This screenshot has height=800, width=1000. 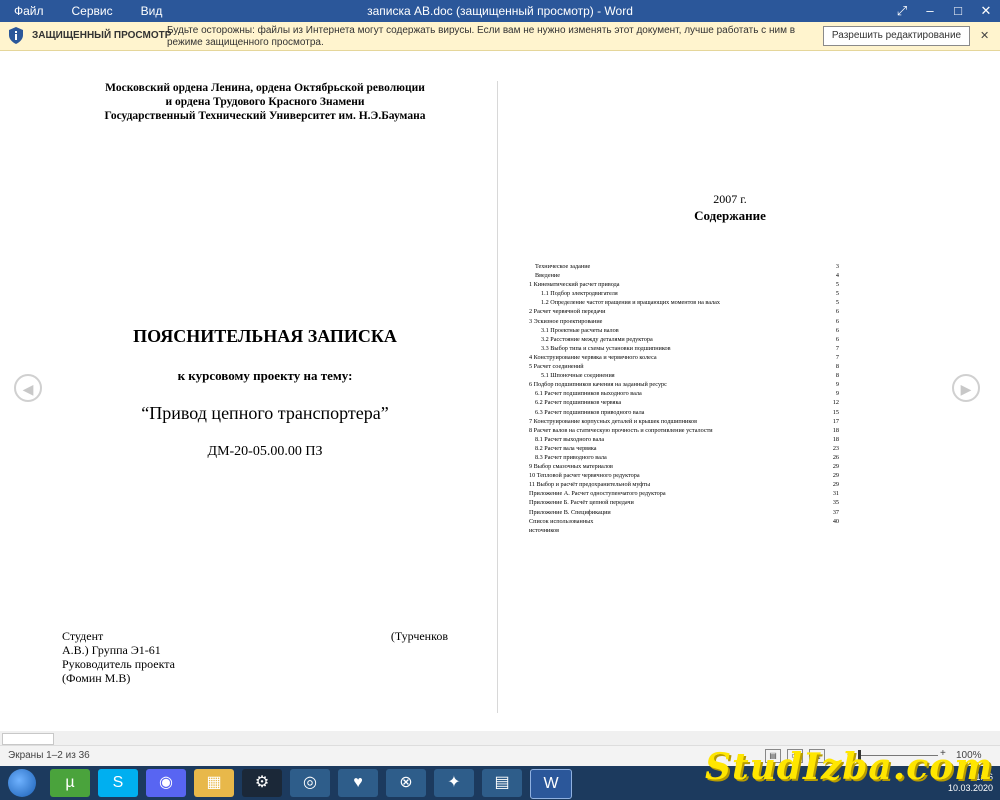 What do you see at coordinates (684, 412) in the screenshot?
I see `toc-entry: 6.3 Расчет подшипников приводного вала 15` at bounding box center [684, 412].